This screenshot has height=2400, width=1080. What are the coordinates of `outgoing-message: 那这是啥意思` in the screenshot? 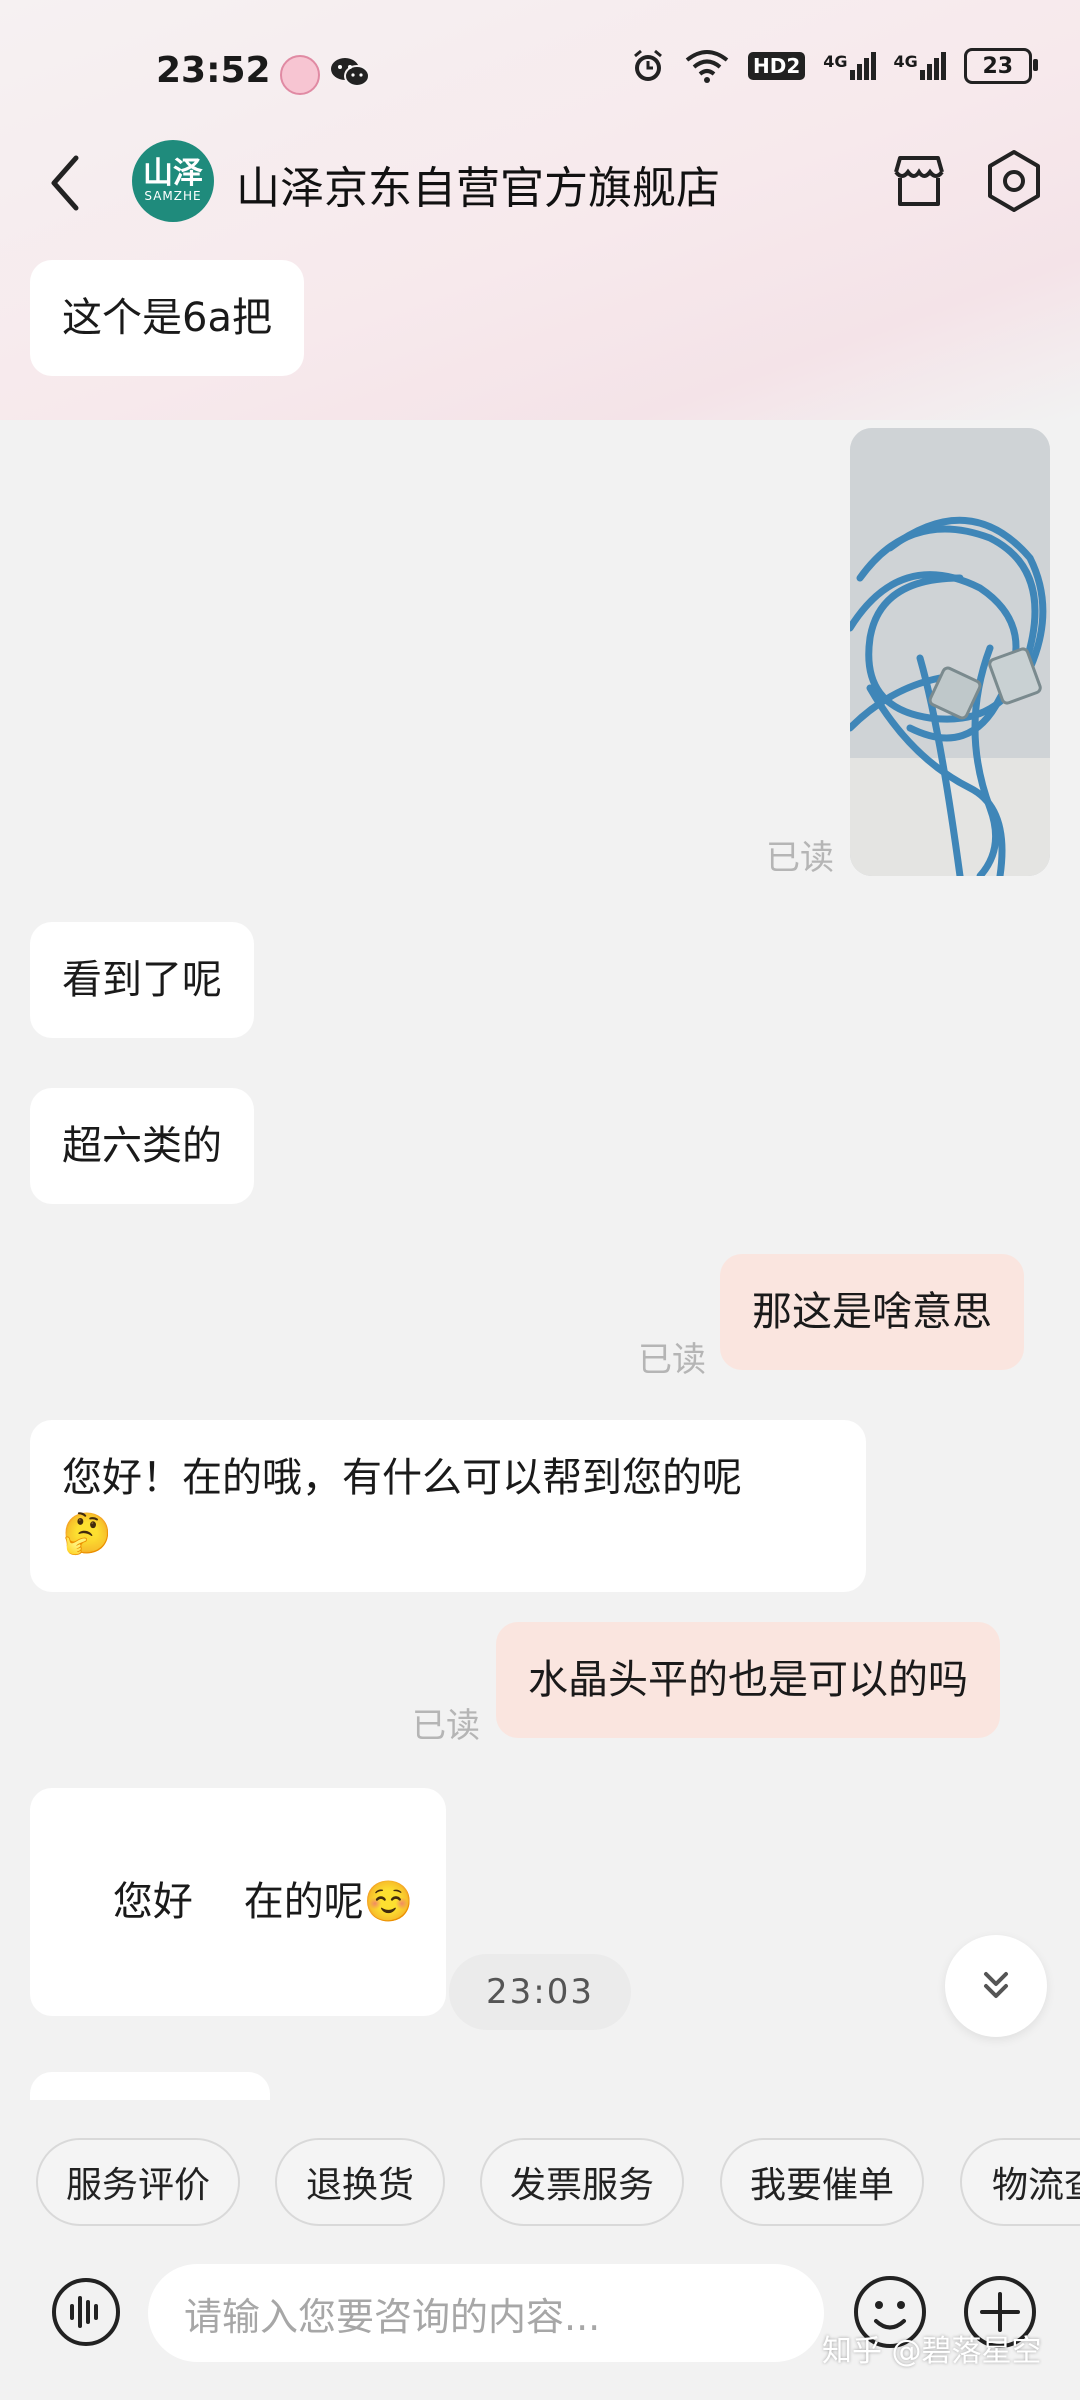 It's located at (872, 1312).